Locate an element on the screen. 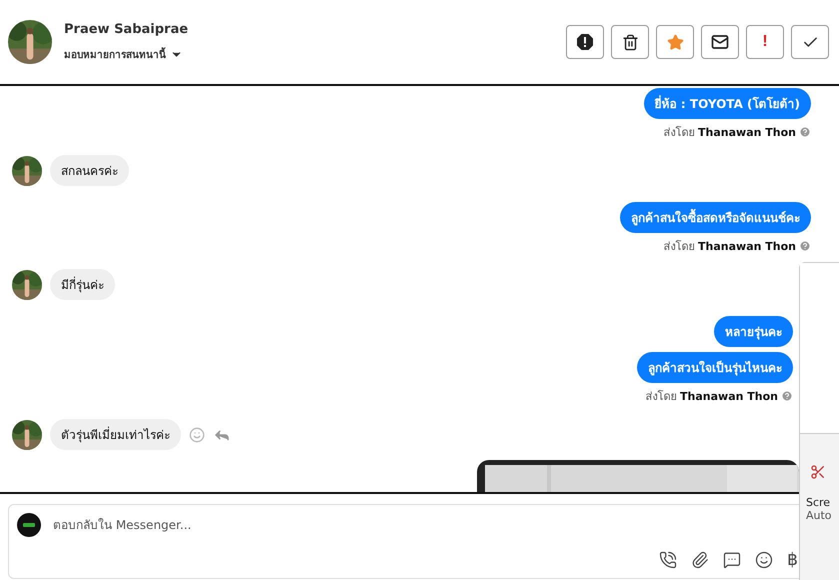  message-bubble: ลูกค้าสนใจซื้อสดหรือจัดแนนช์คะ is located at coordinates (715, 217).